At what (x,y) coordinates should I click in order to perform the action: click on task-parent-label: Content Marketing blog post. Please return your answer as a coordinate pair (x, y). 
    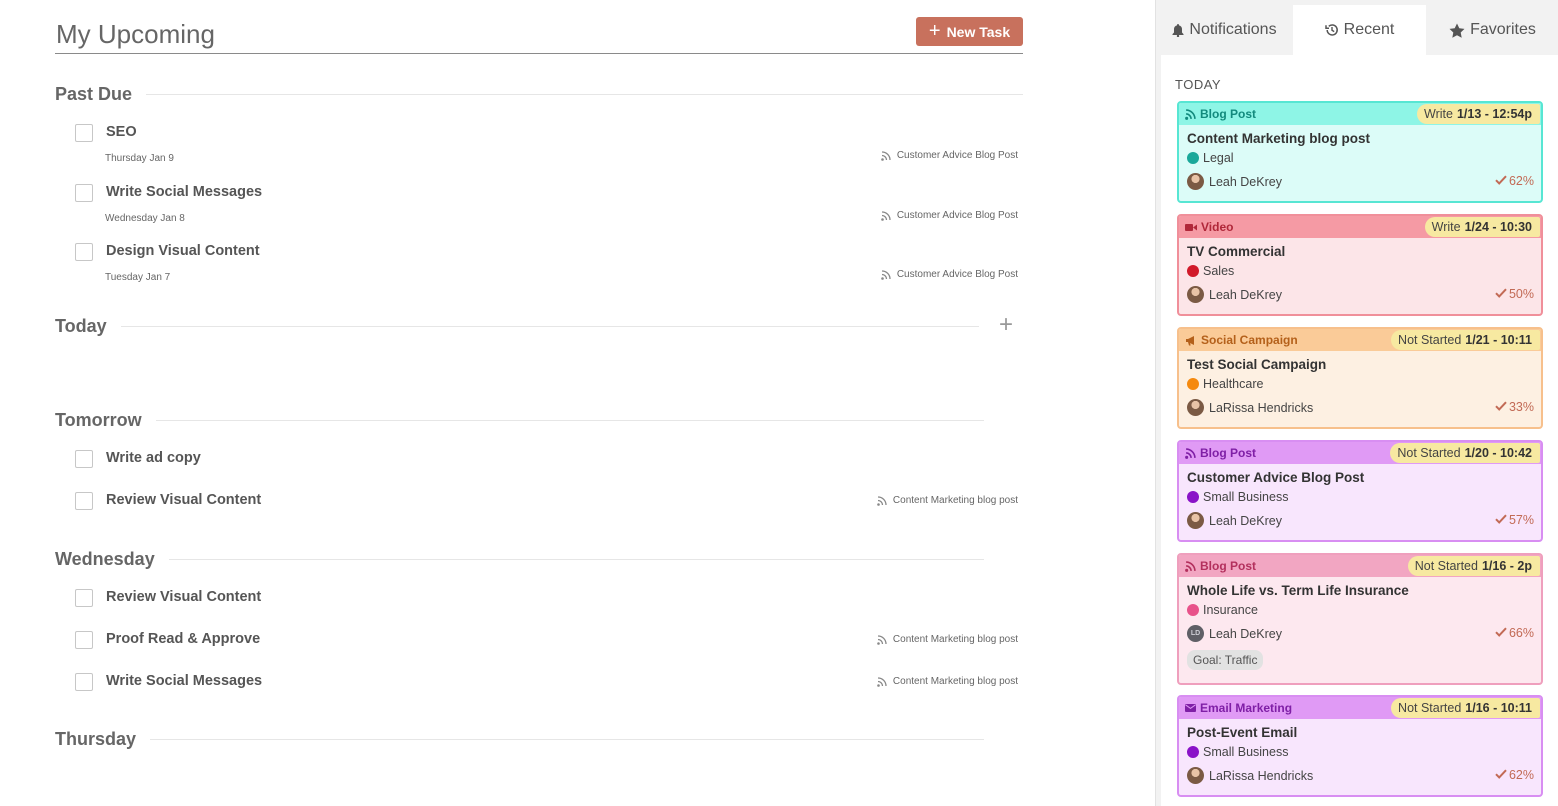
    Looking at the image, I should click on (955, 639).